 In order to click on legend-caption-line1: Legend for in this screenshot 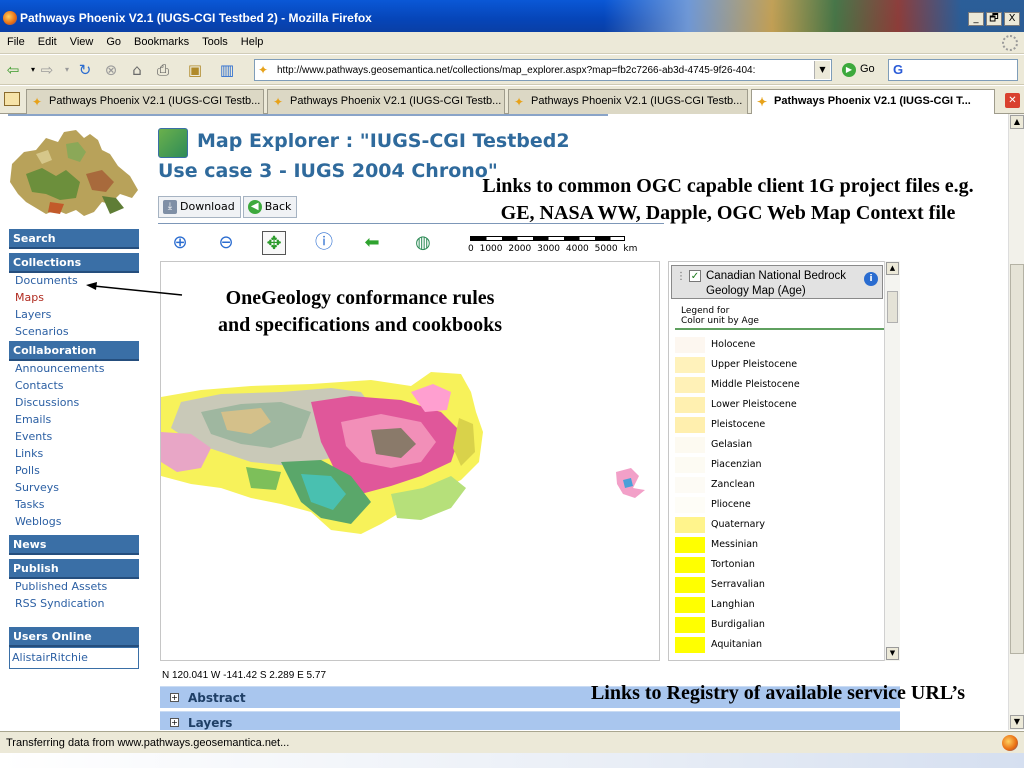, I will do `click(705, 311)`.